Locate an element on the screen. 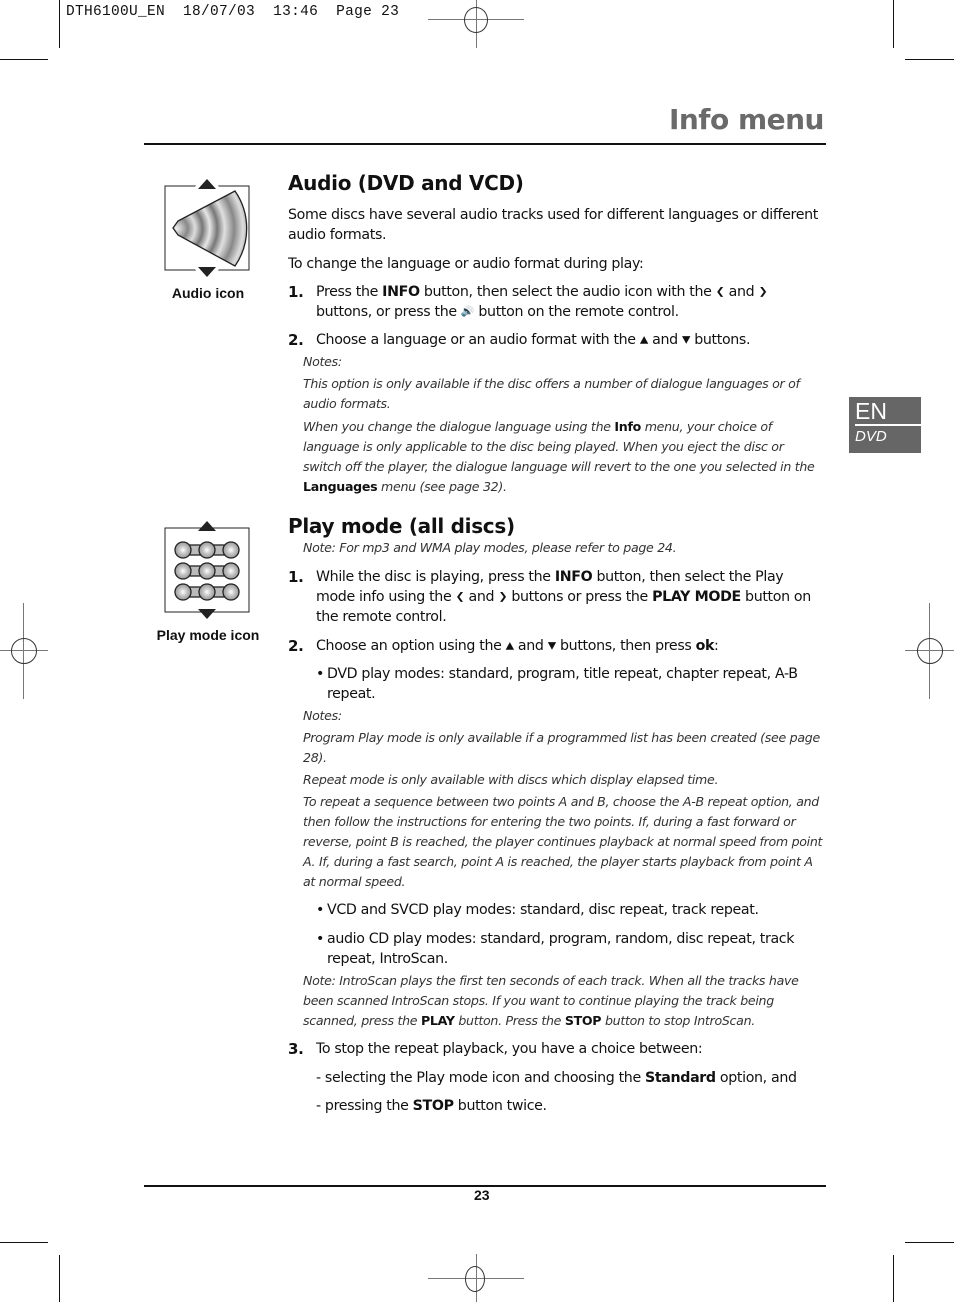 This screenshot has height=1302, width=954. audio-notes-label: Notes: is located at coordinates (322, 361).